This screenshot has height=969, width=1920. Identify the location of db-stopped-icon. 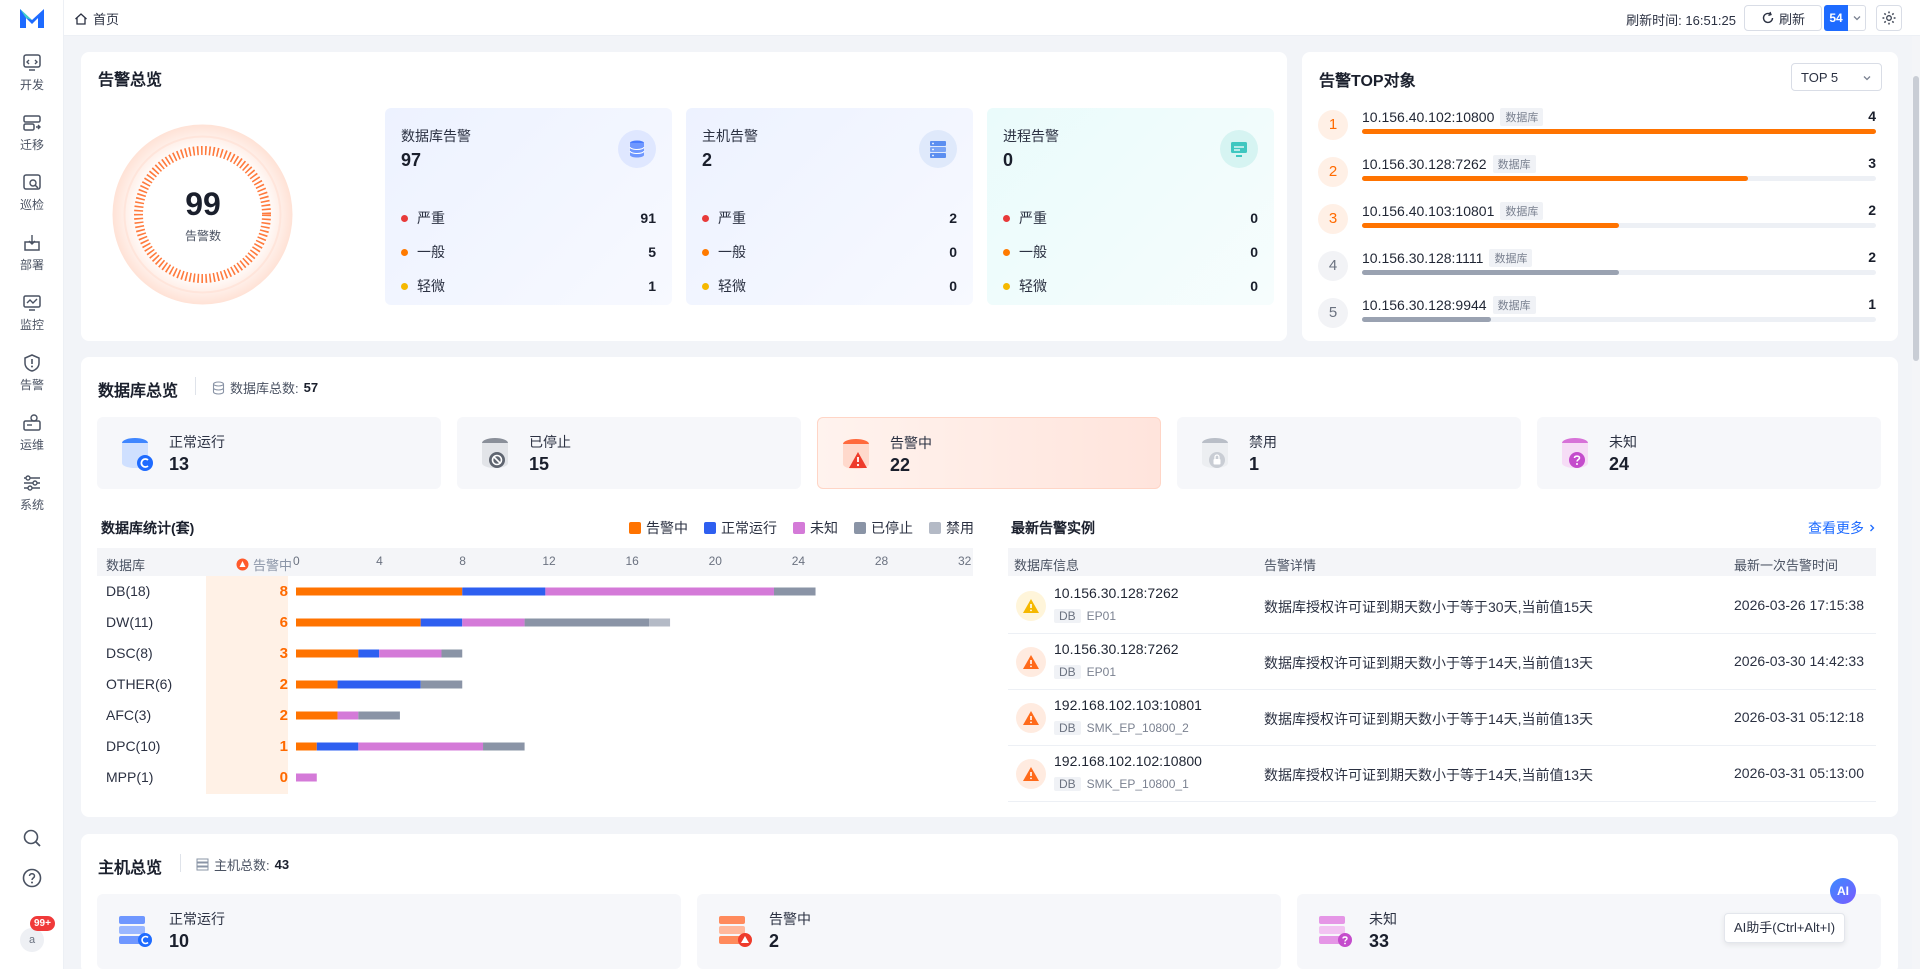
(495, 453).